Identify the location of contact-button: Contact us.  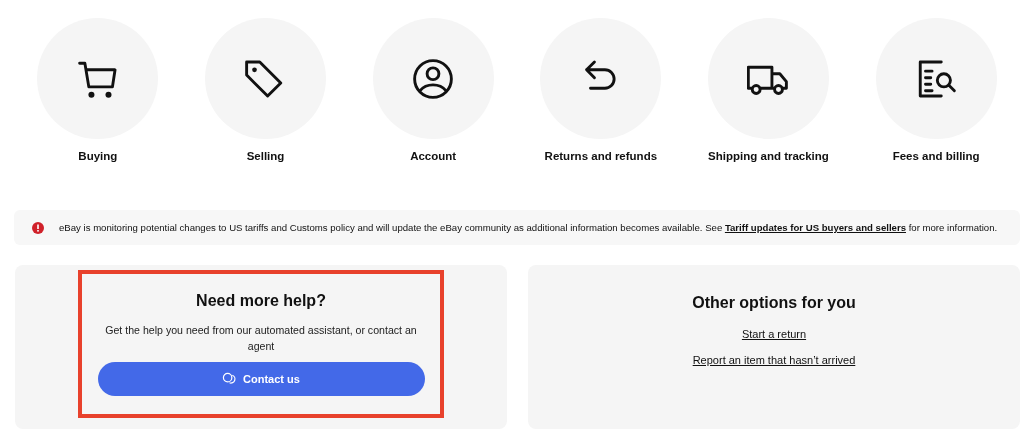
(261, 379).